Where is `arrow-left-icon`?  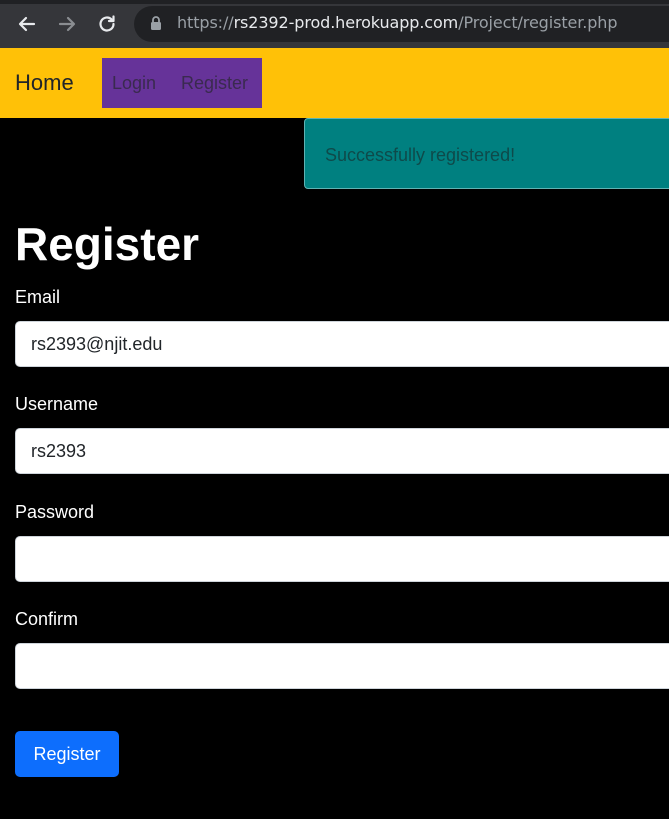 arrow-left-icon is located at coordinates (27, 24).